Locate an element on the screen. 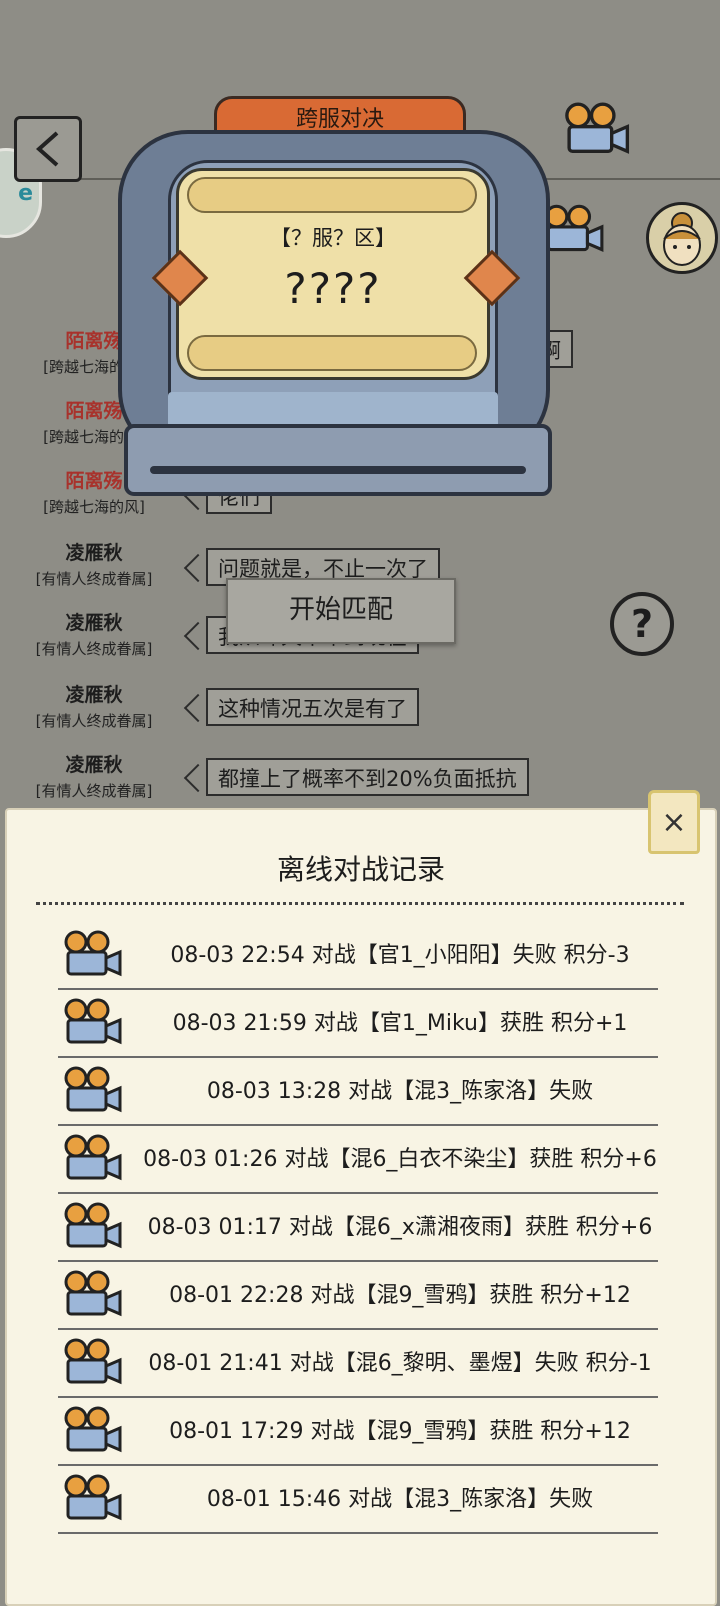 The height and width of the screenshot is (1606, 720). battle-record-row: 08-01 17:29 对战【混9_雪鸦】获胜 积分+12 is located at coordinates (358, 1433).